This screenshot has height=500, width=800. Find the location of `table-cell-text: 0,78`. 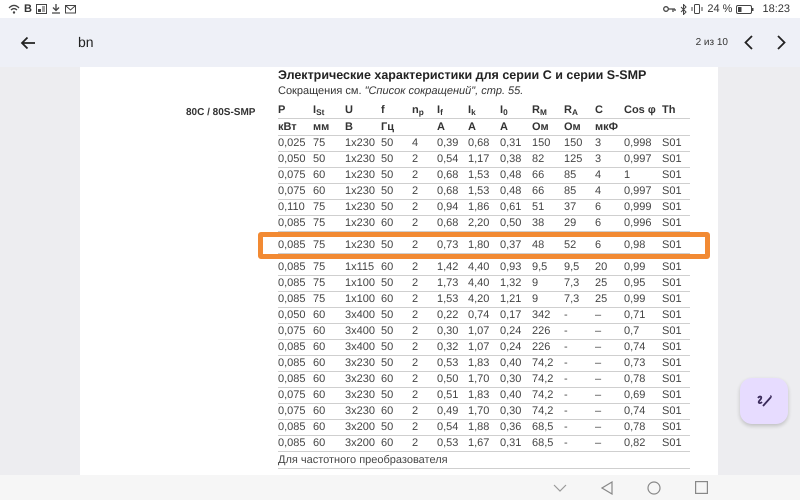

table-cell-text: 0,78 is located at coordinates (635, 427).